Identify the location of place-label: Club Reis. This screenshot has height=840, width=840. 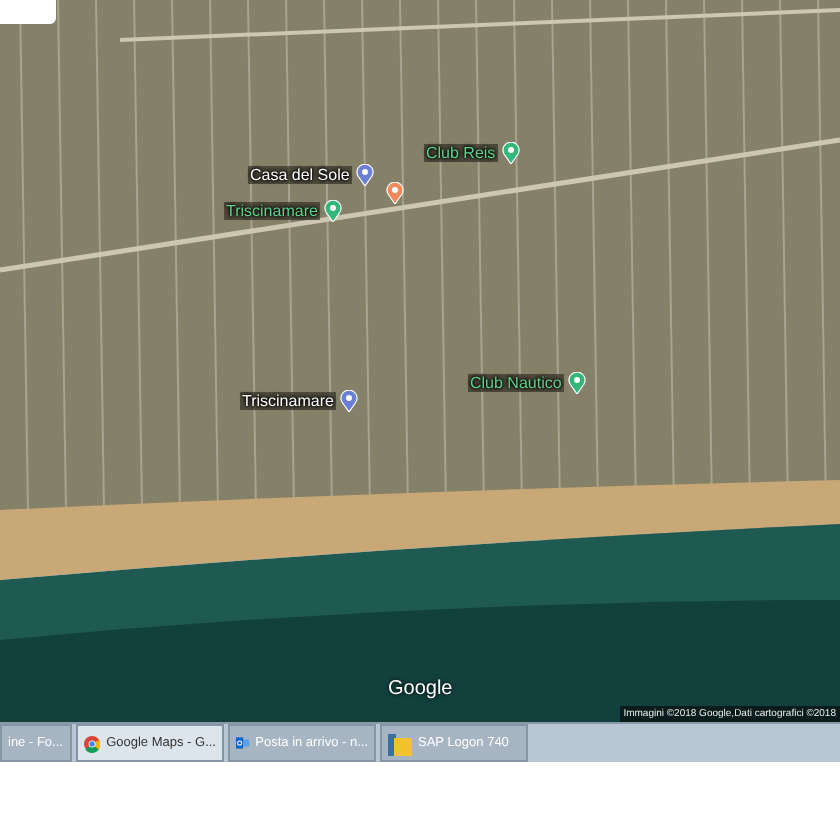
(461, 153).